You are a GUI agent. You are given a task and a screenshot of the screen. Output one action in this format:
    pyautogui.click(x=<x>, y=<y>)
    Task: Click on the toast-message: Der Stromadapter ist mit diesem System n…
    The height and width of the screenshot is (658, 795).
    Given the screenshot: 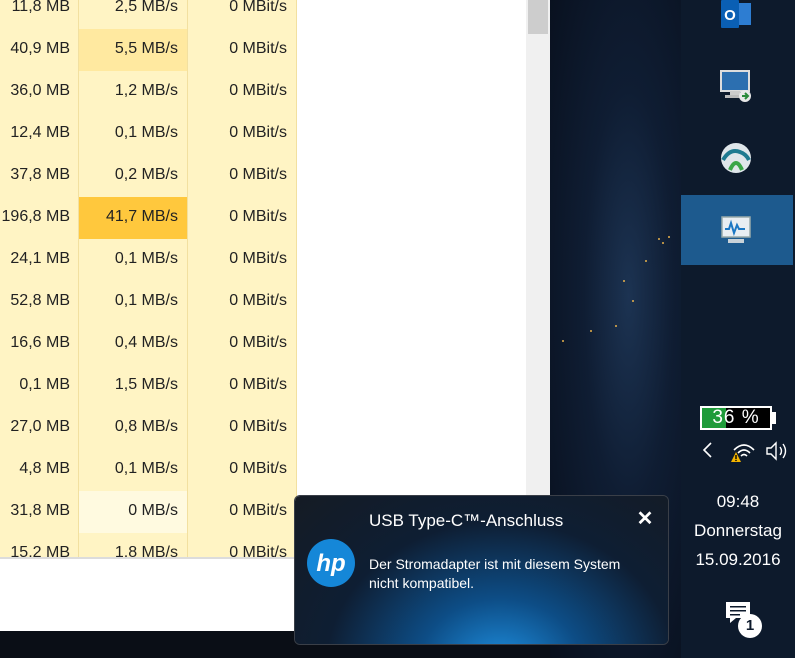 What is the action you would take?
    pyautogui.click(x=495, y=573)
    